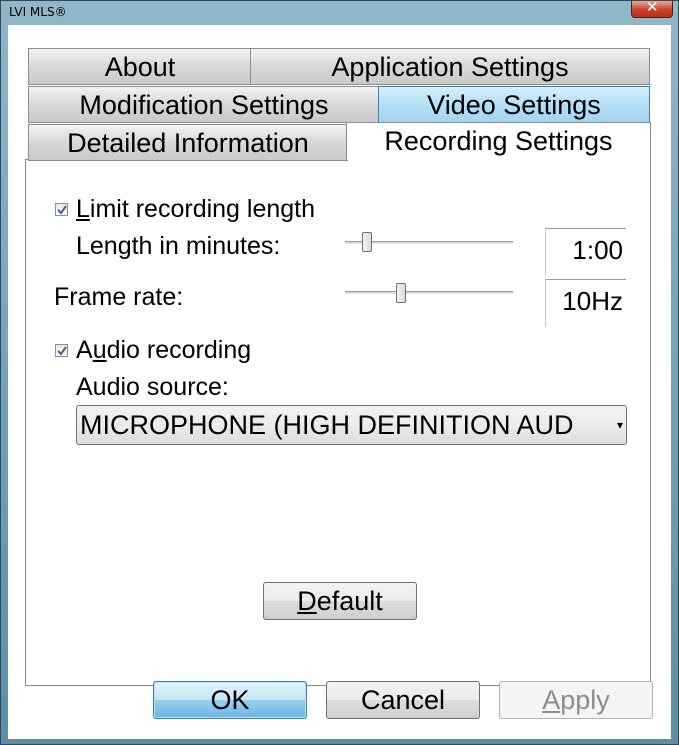 This screenshot has height=745, width=679. I want to click on tab-modification-settings: Modification Settings, so click(204, 104).